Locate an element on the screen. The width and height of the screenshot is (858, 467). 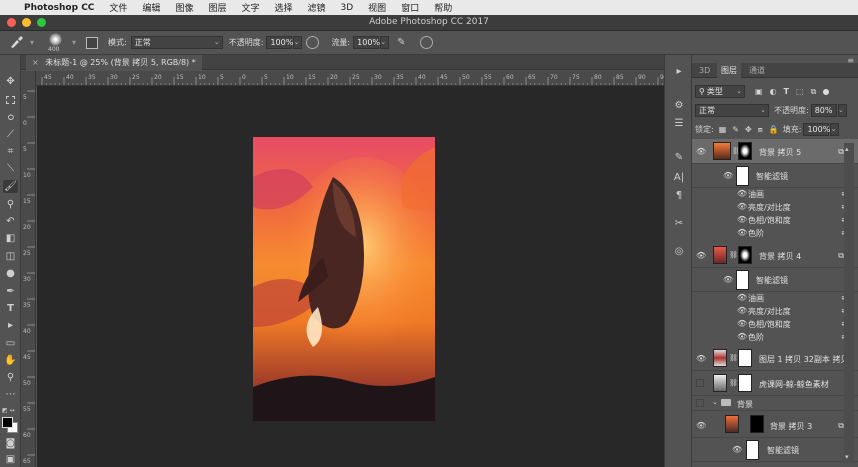
layer-row: 👁 ⛓ 图层 1 拷贝 32副本 拷贝 is located at coordinates (775, 358).